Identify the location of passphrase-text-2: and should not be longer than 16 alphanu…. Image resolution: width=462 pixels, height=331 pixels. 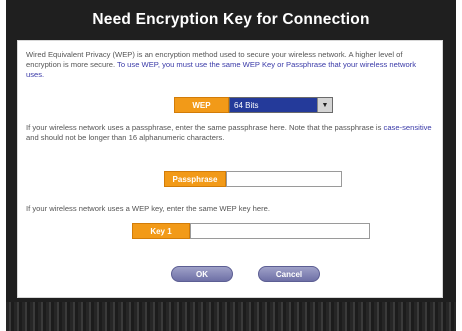
(125, 137).